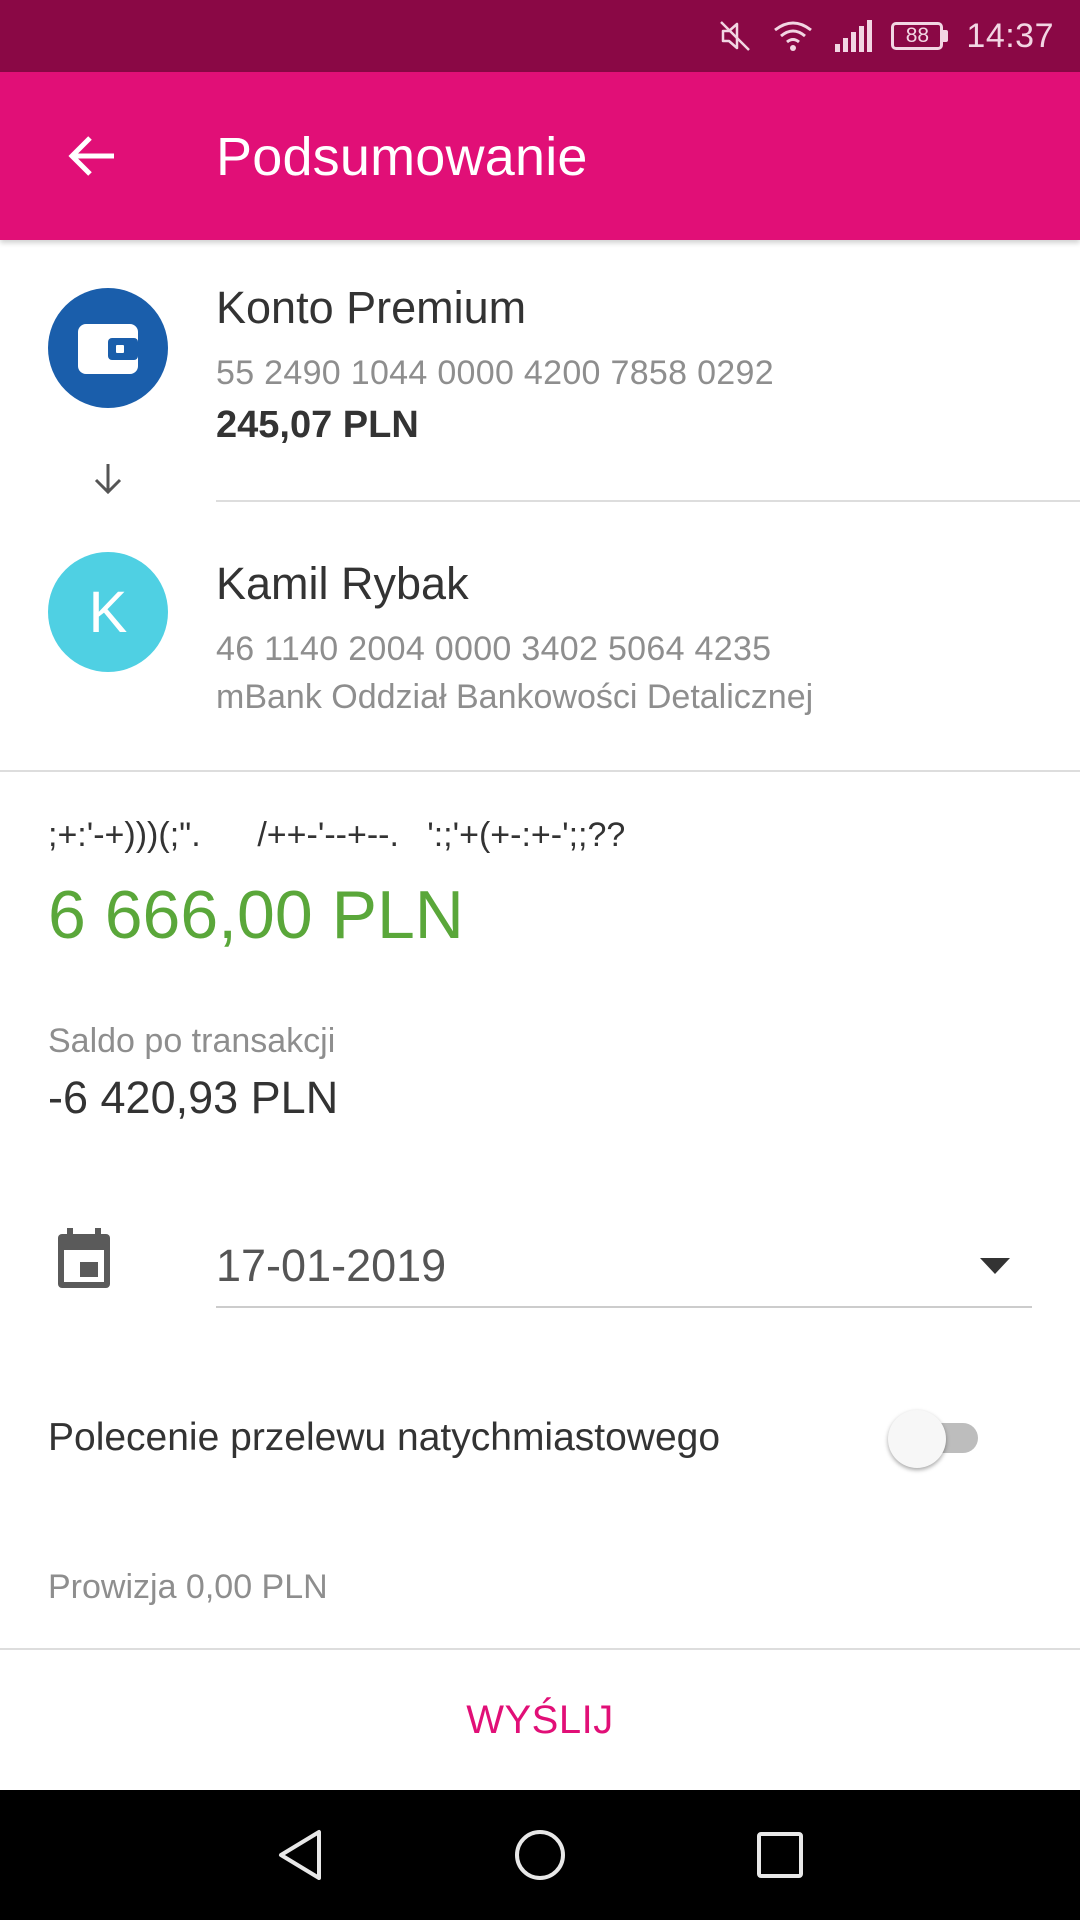 This screenshot has height=1920, width=1080. What do you see at coordinates (540, 1720) in the screenshot?
I see `send-button: WYŚLIJ` at bounding box center [540, 1720].